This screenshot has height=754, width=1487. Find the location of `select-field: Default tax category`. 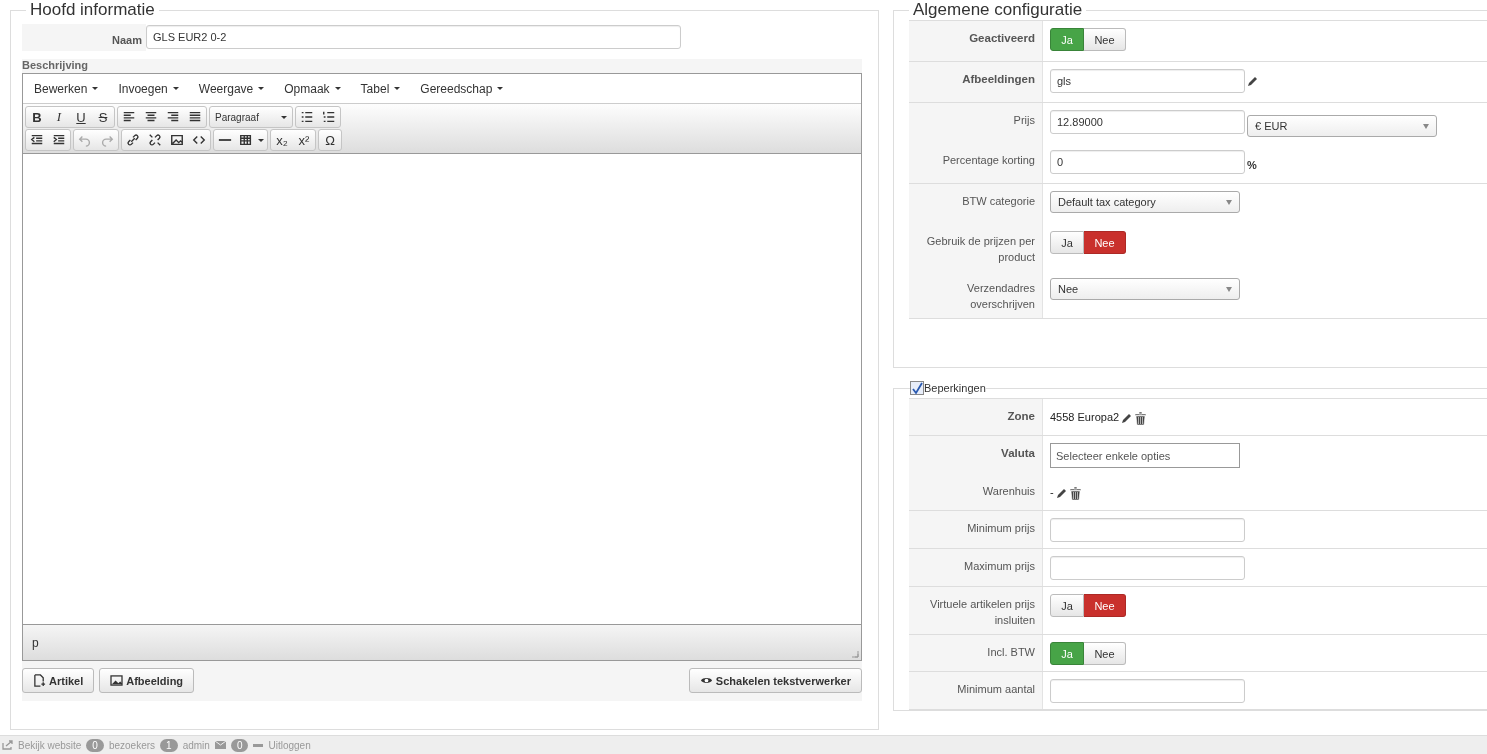

select-field: Default tax category is located at coordinates (1145, 202).